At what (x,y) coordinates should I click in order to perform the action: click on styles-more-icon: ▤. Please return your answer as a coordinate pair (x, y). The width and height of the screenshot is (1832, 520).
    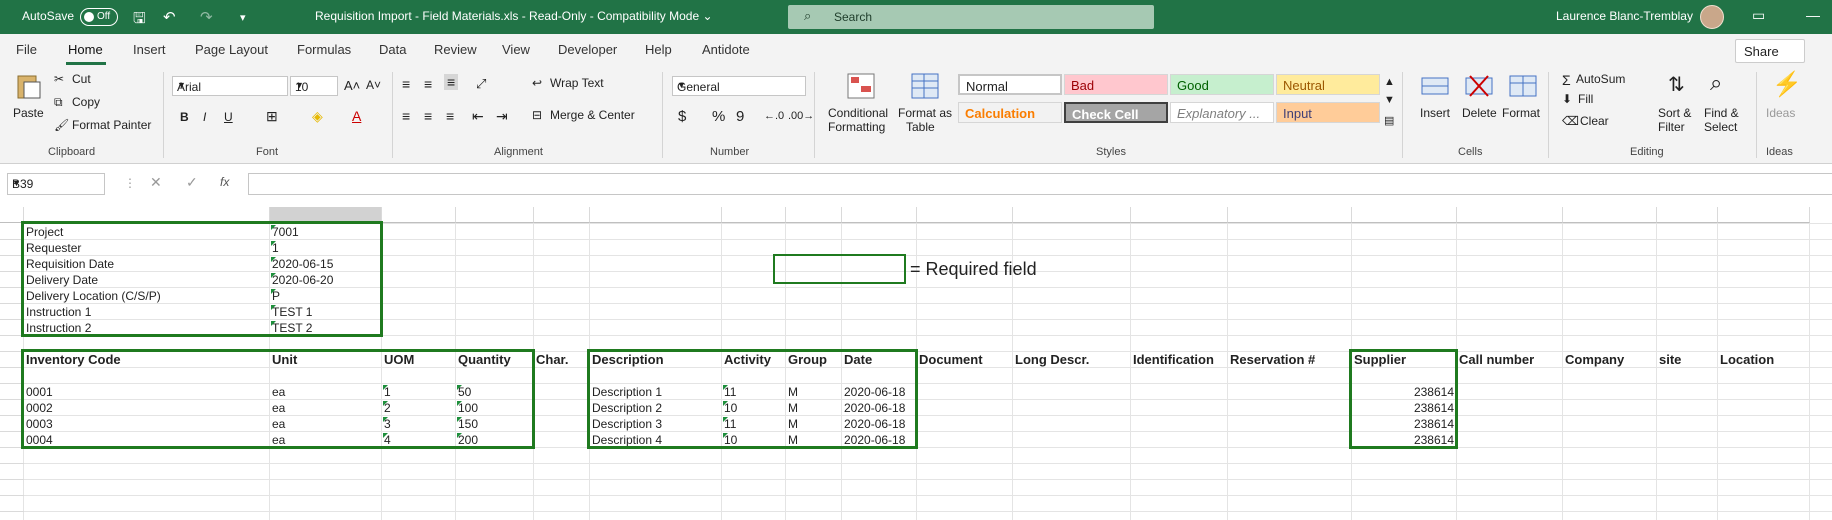
    Looking at the image, I should click on (1389, 120).